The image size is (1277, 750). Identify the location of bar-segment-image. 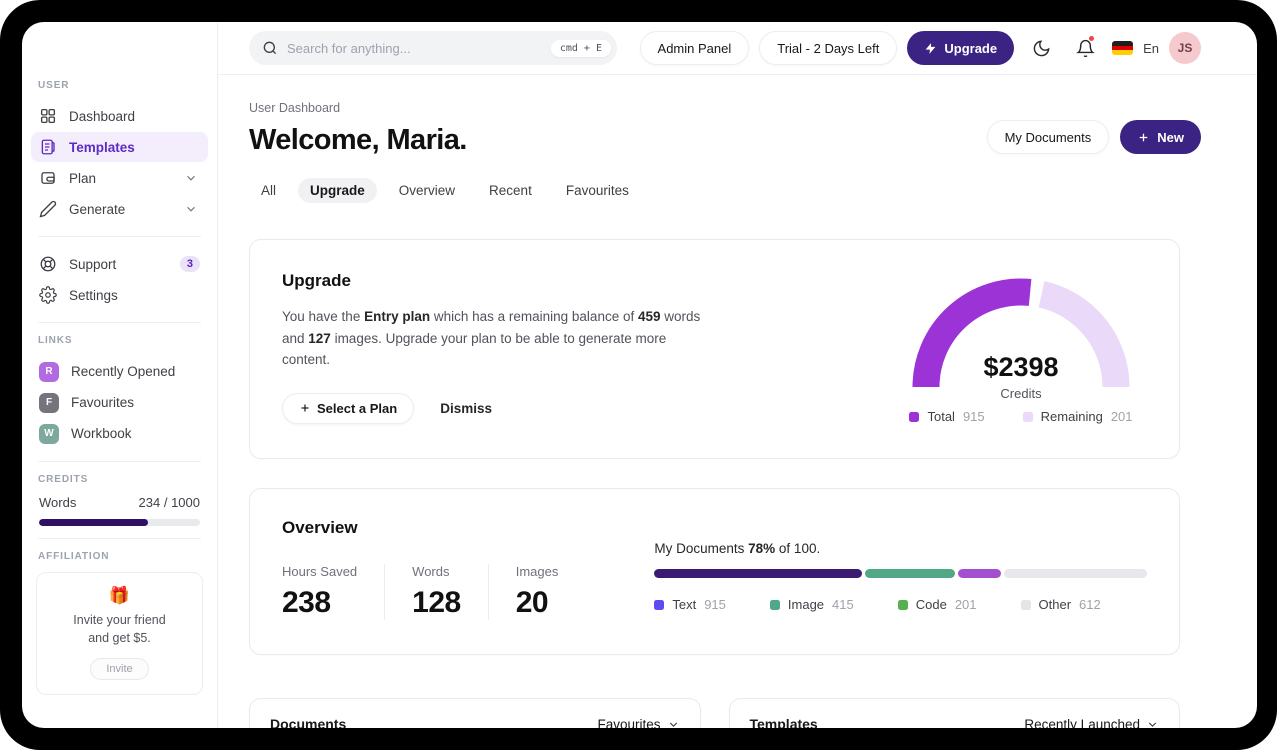
(910, 573).